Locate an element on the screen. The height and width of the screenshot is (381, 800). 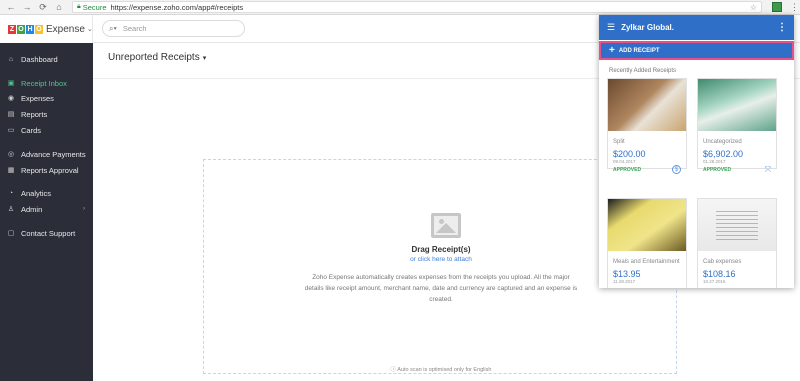
page-title-text: Unreported Receipts is located at coordinates (154, 57).